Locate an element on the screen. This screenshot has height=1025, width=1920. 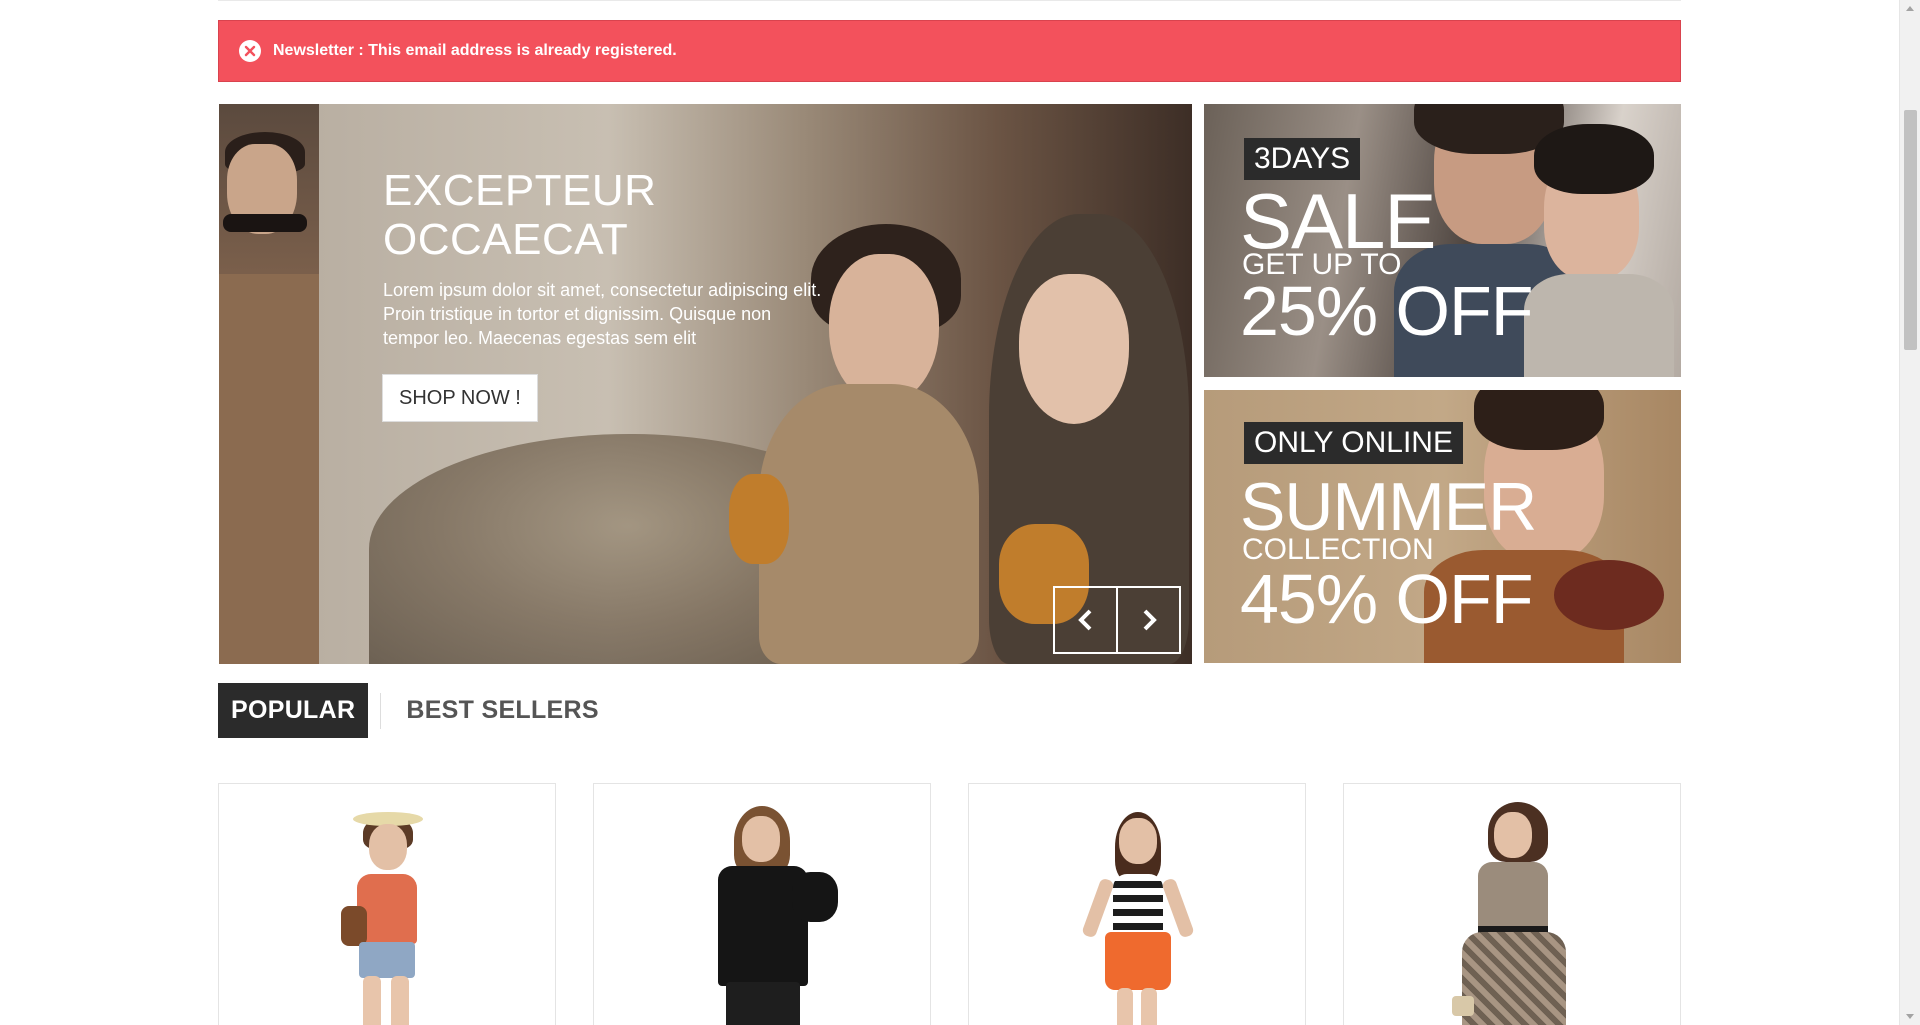
slide-title: EXCEPTEUR OCCAECAT is located at coordinates (603, 215).